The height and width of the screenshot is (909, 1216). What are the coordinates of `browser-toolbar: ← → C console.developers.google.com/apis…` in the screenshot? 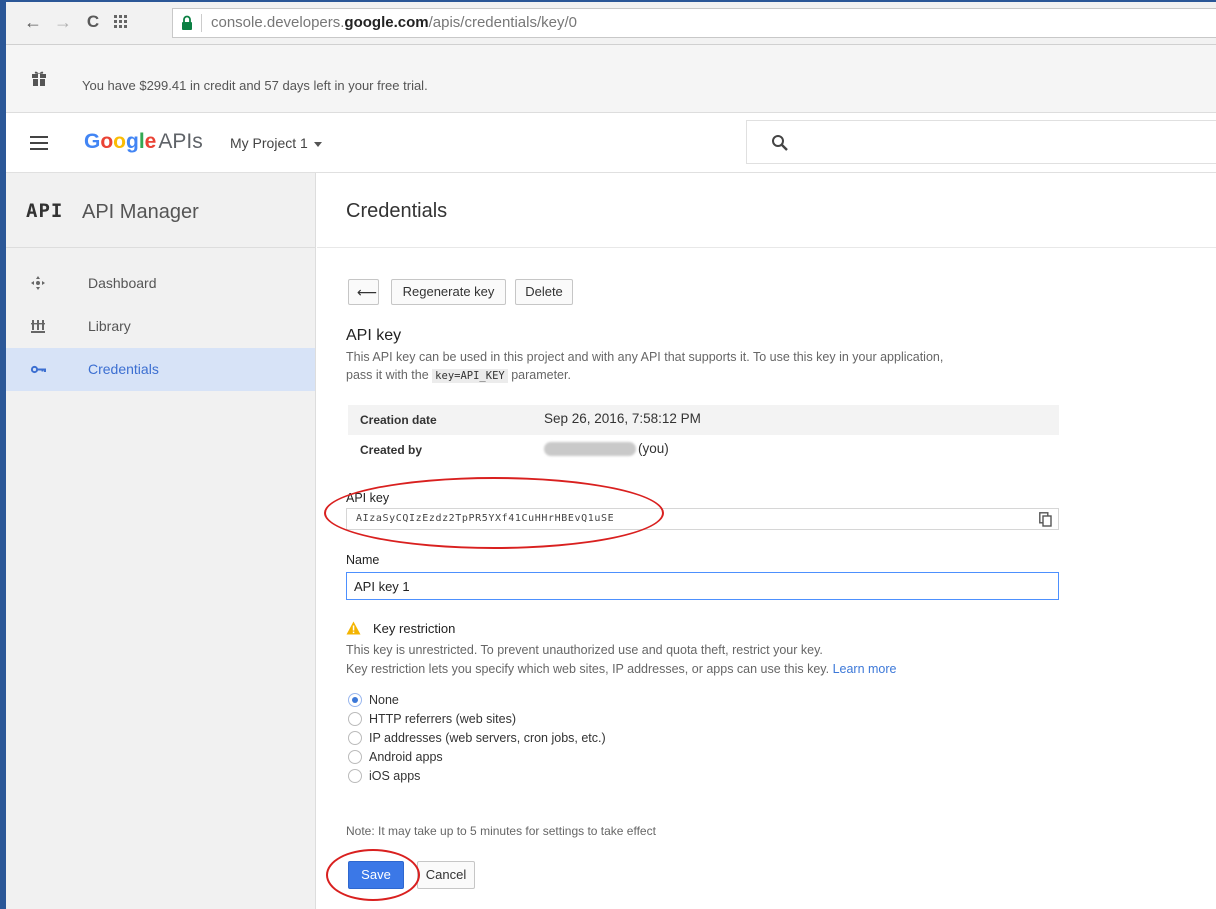 It's located at (611, 23).